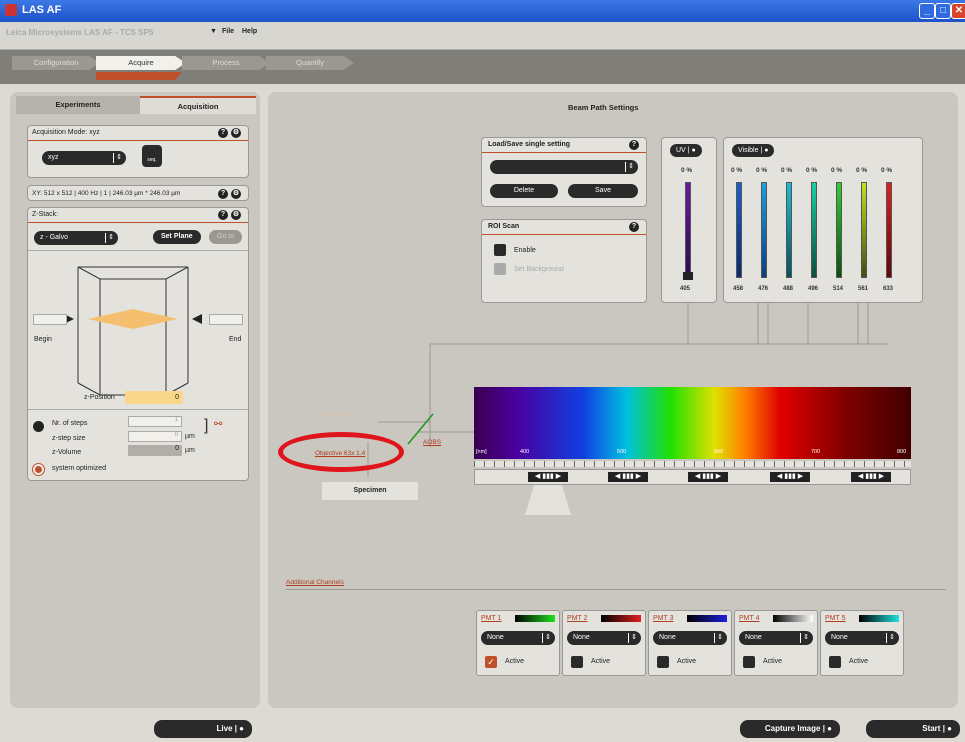  I want to click on spectrum-bar: [nm] 400 500 600 700 800, so click(692, 423).